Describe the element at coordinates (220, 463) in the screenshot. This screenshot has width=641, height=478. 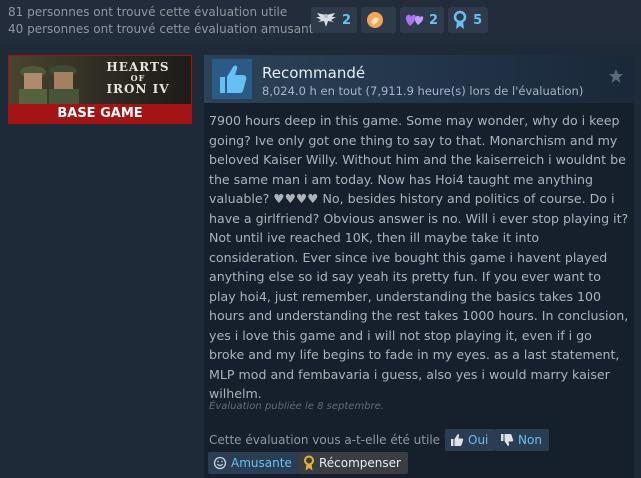
I see `smiley-icon` at that location.